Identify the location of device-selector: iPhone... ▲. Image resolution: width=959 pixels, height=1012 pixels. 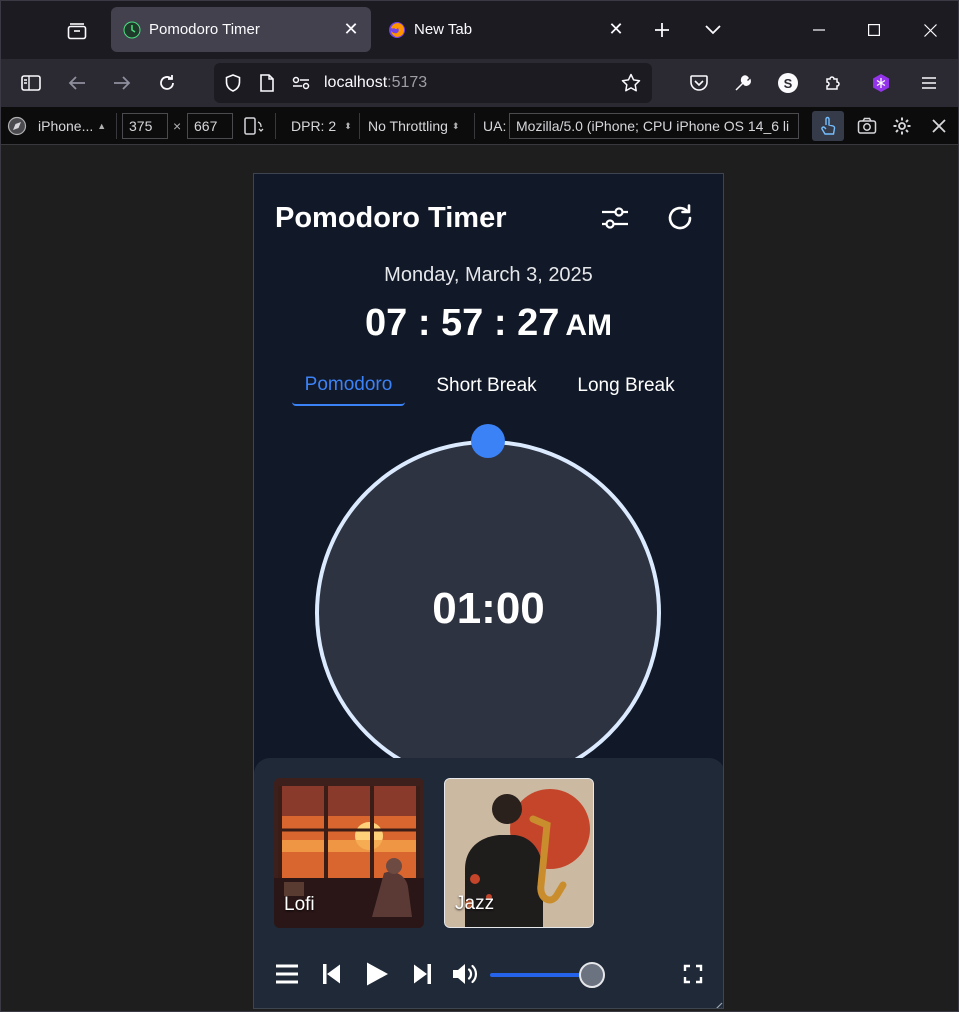
(72, 126).